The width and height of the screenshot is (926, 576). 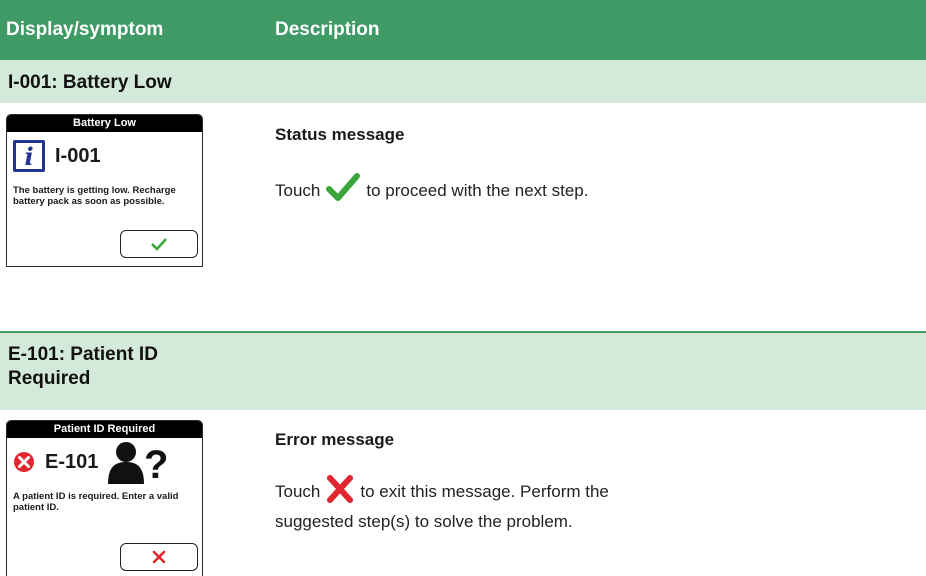 I want to click on description-text: Touch to proceed with the next step., so click(x=431, y=191).